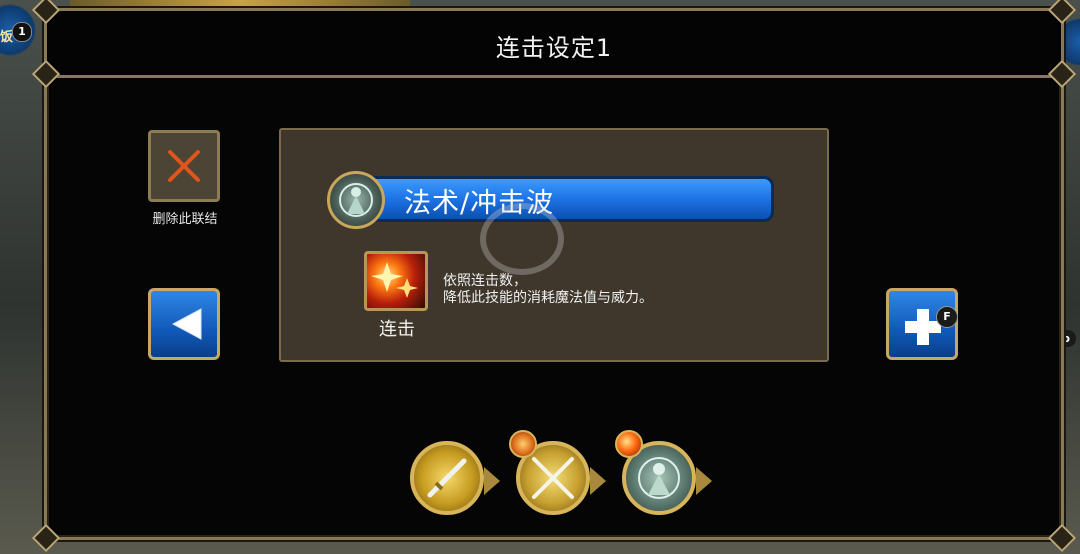  What do you see at coordinates (185, 219) in the screenshot?
I see `delete-link-label: 删除此联结` at bounding box center [185, 219].